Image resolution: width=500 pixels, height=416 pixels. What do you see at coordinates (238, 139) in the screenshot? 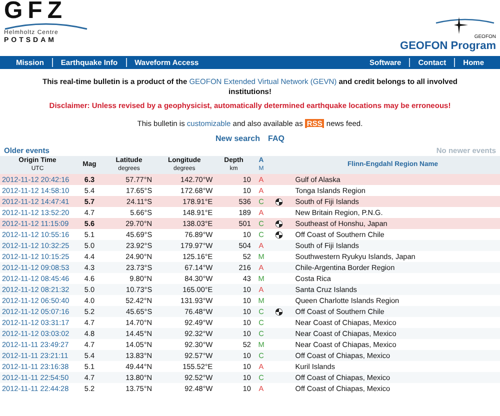
I see `nav-link: New search` at bounding box center [238, 139].